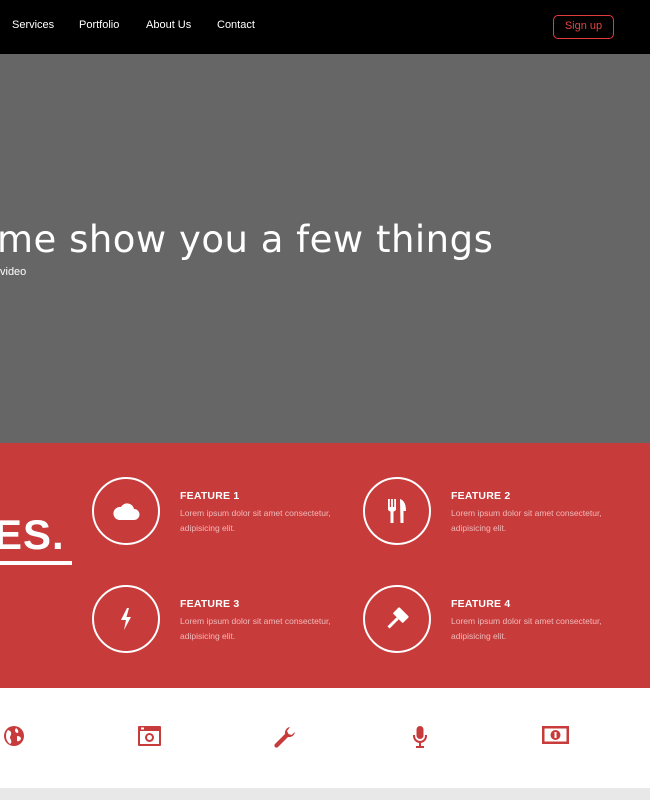  I want to click on feature-2-icon-circle, so click(397, 511).